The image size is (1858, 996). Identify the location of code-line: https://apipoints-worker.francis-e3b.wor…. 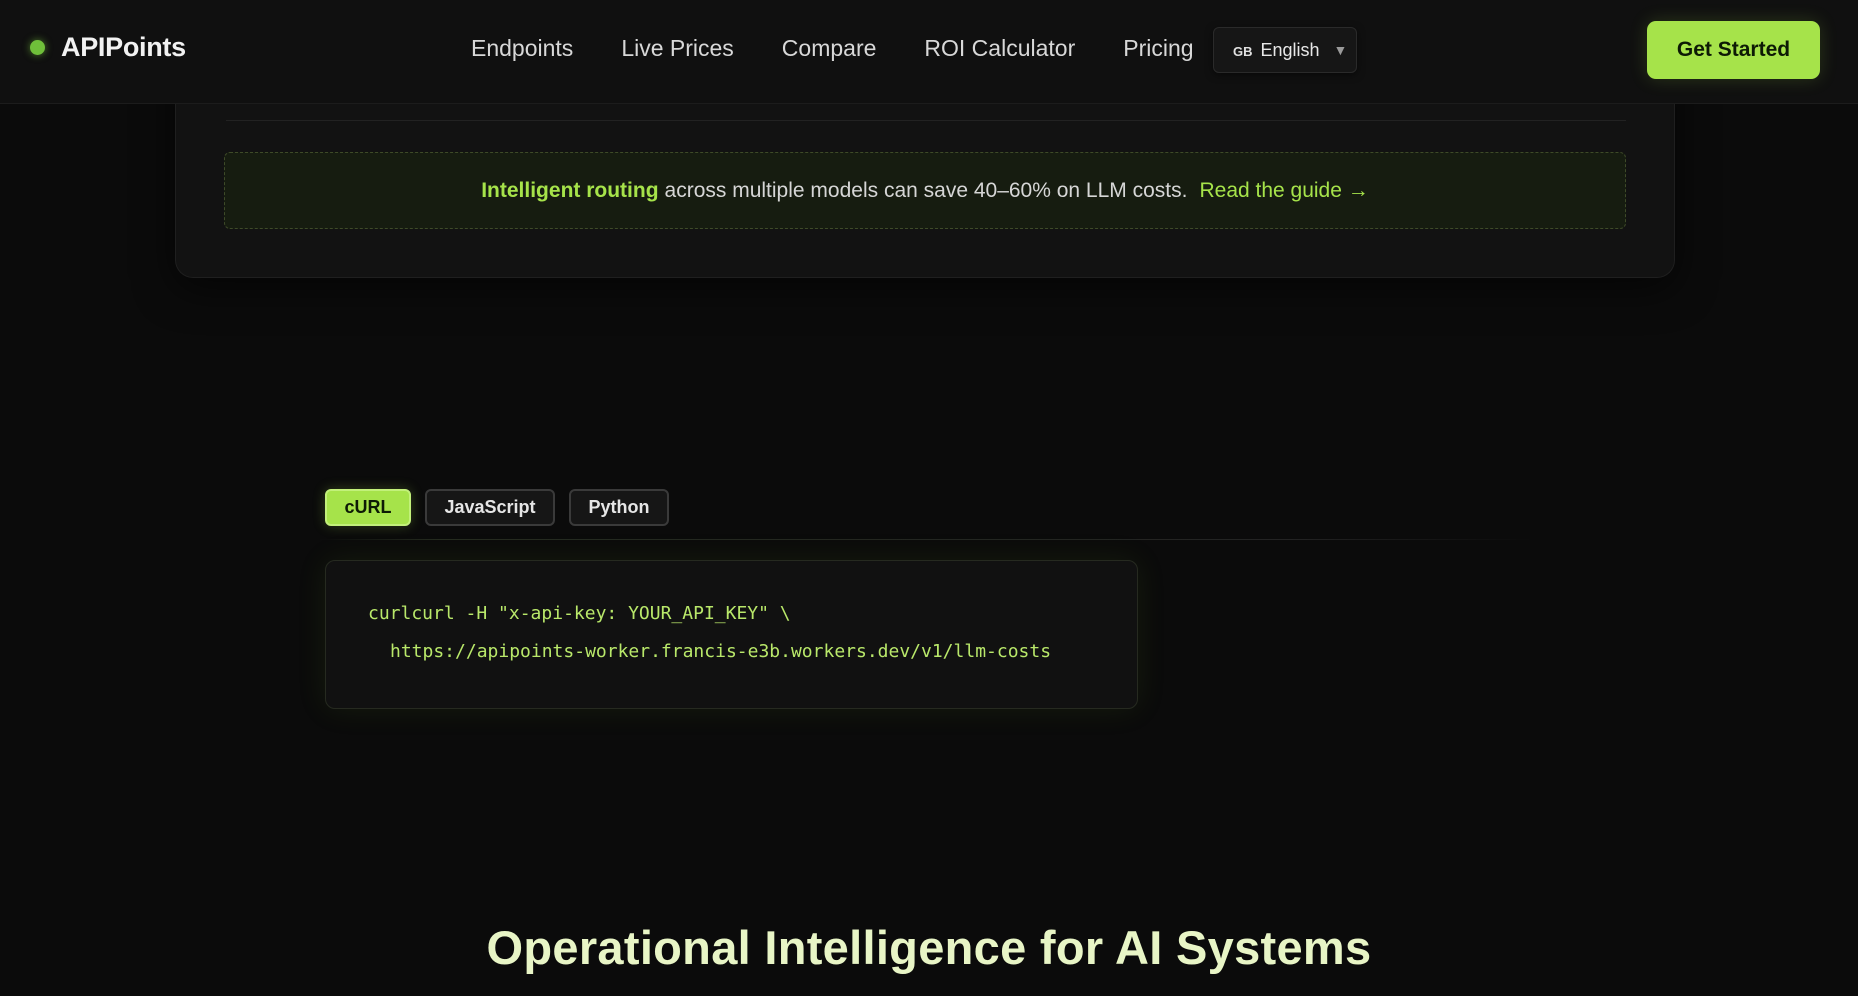
(721, 651).